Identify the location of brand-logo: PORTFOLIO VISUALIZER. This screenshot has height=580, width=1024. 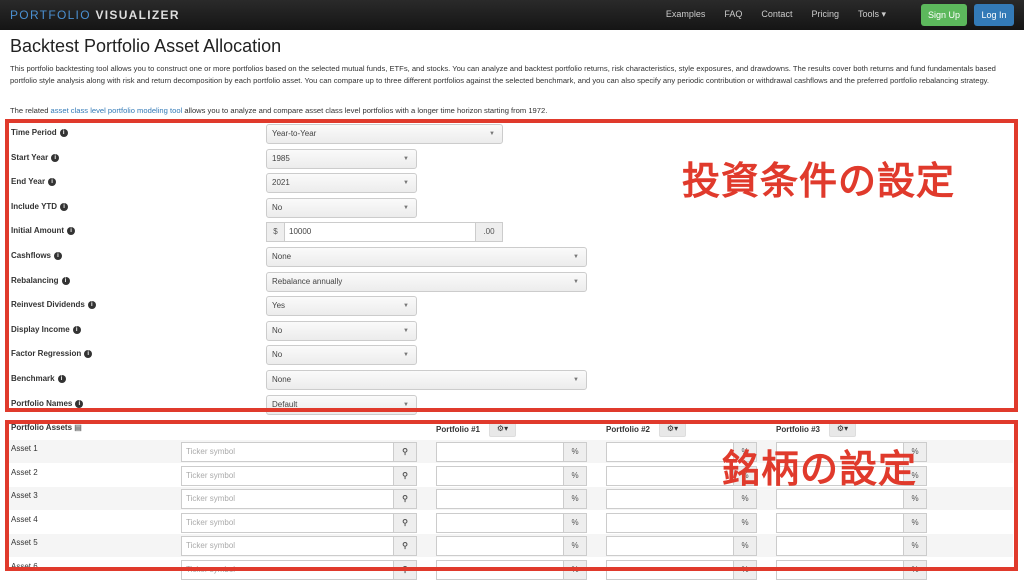
(95, 15).